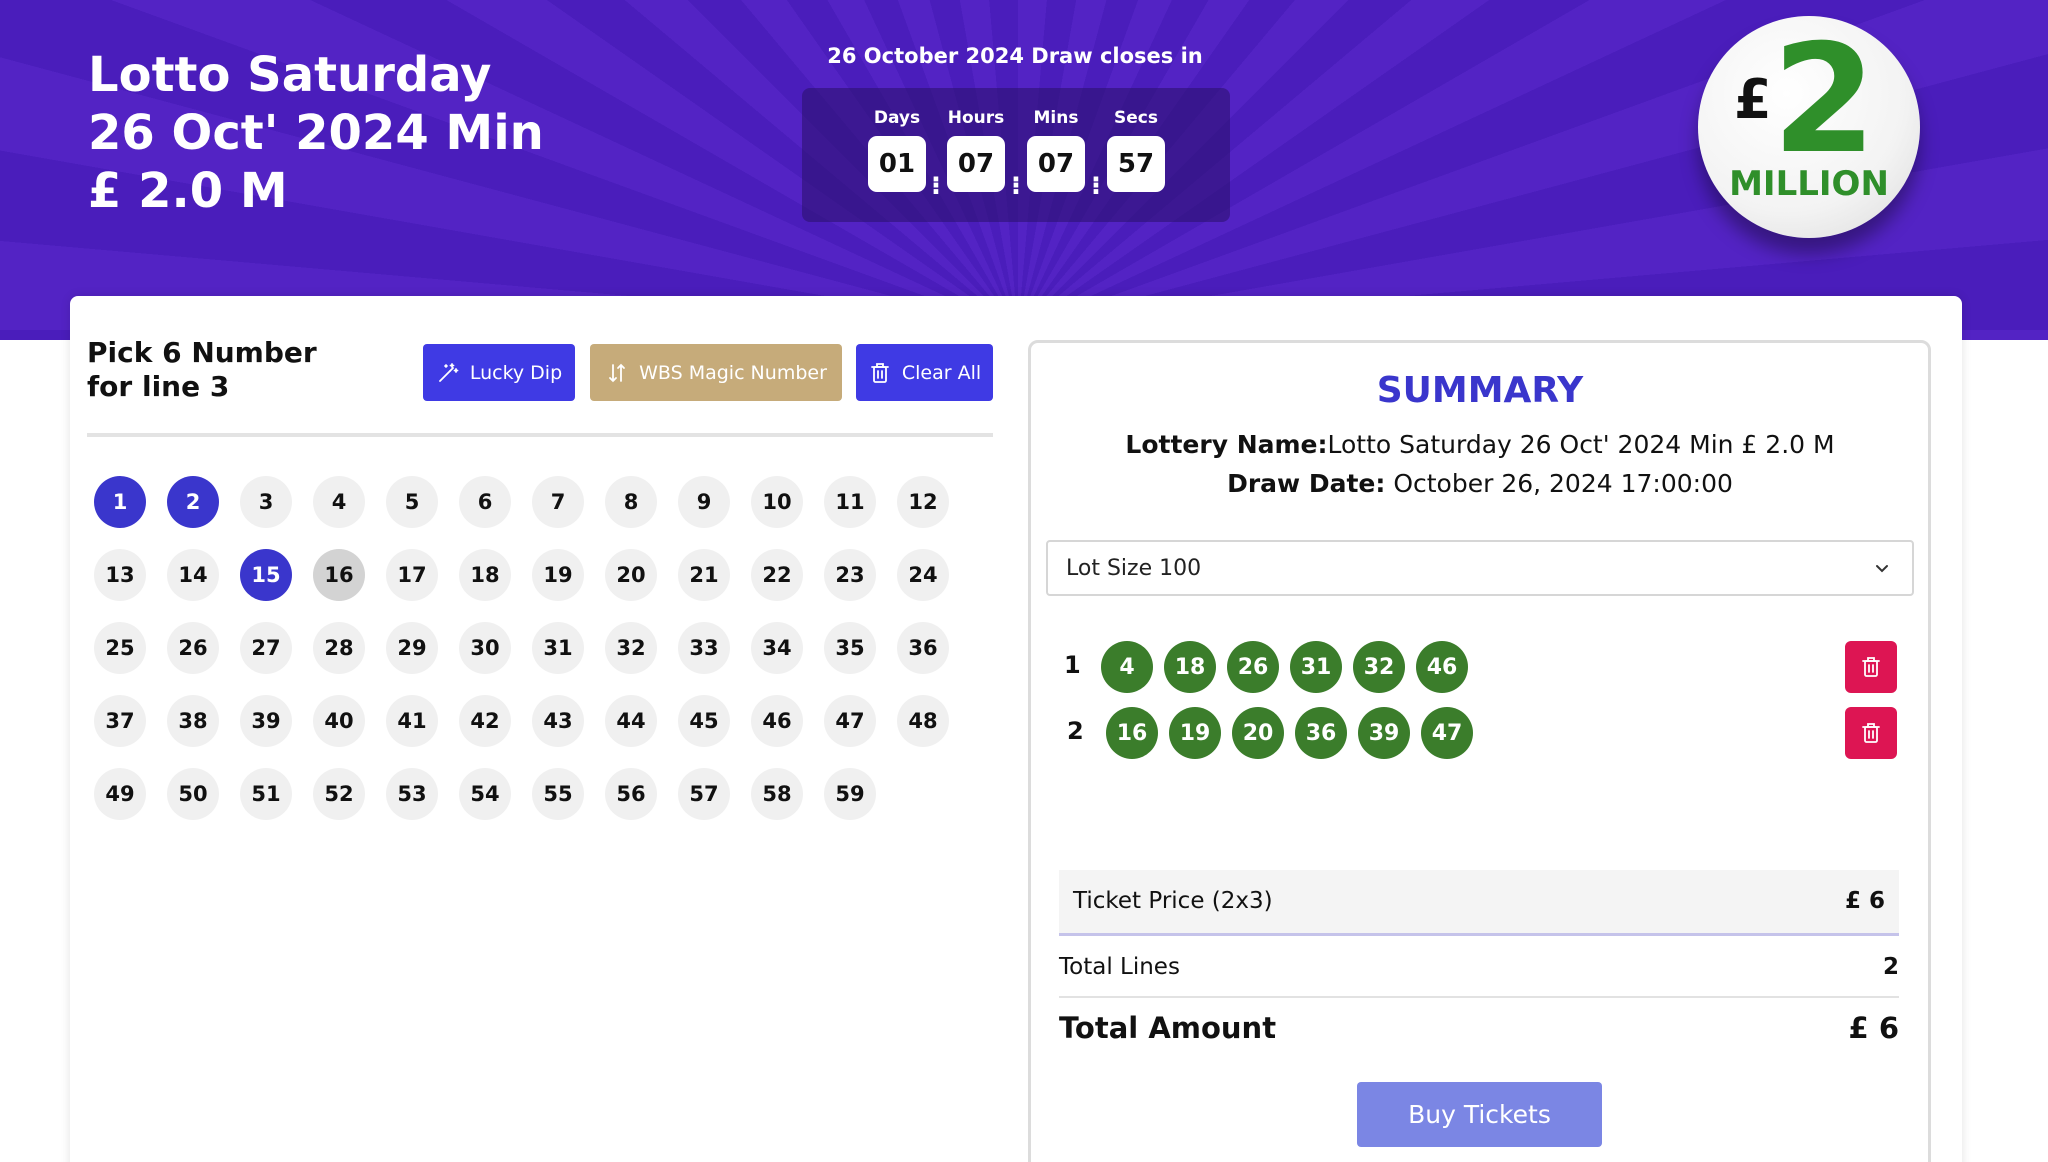 This screenshot has width=2048, height=1162. Describe the element at coordinates (1258, 733) in the screenshot. I see `line-ball: 20` at that location.